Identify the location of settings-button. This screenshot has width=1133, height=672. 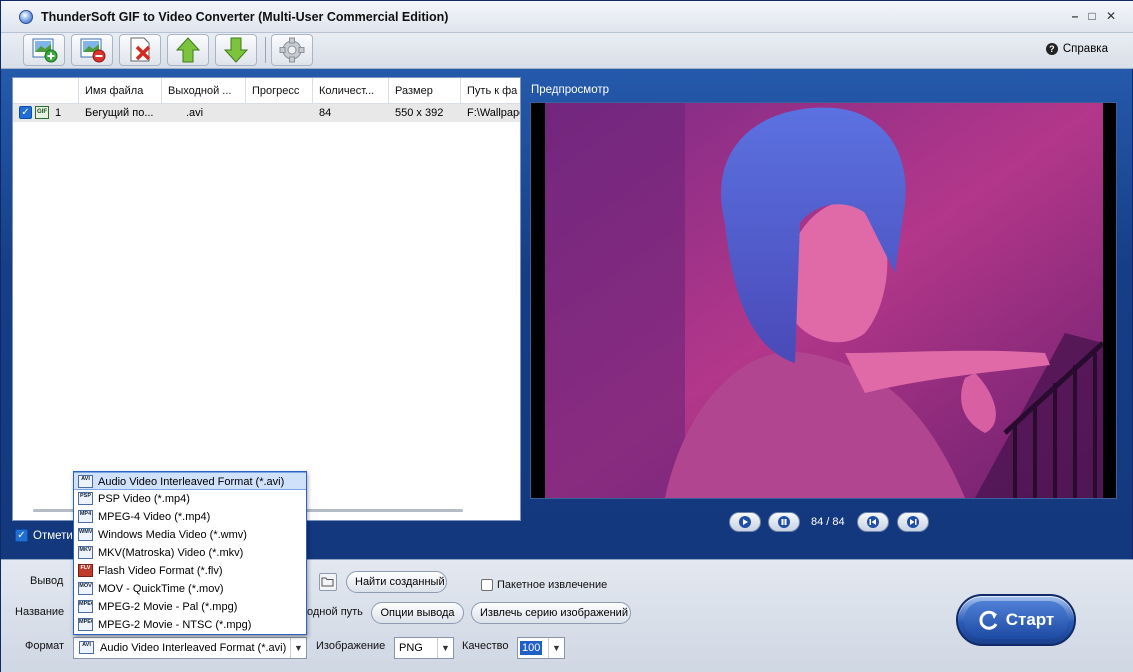
(292, 50).